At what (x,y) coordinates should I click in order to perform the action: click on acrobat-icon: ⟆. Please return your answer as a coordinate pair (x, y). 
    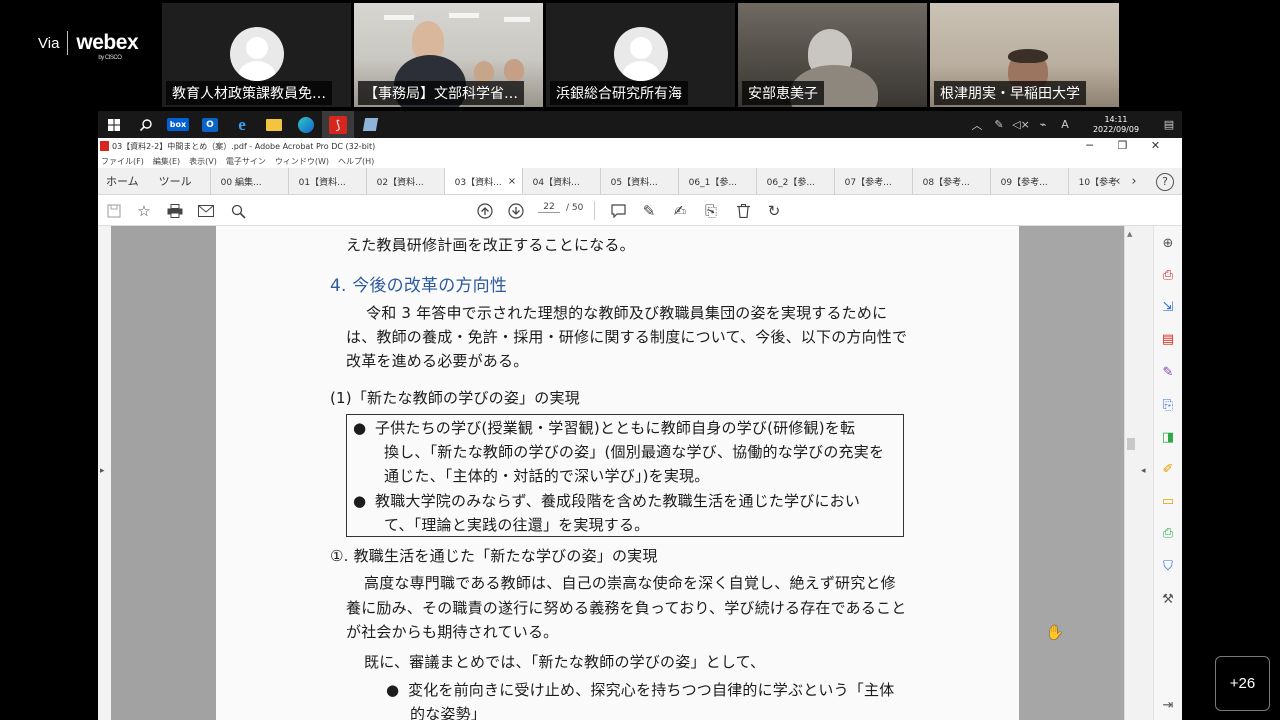
    Looking at the image, I should click on (338, 124).